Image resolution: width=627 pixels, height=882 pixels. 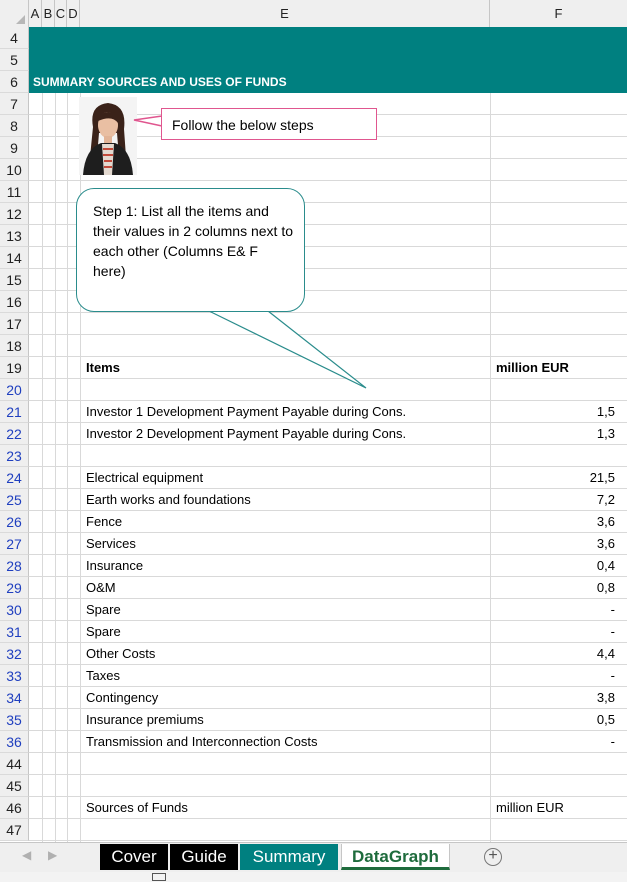 I want to click on row-header: 13, so click(x=14, y=236).